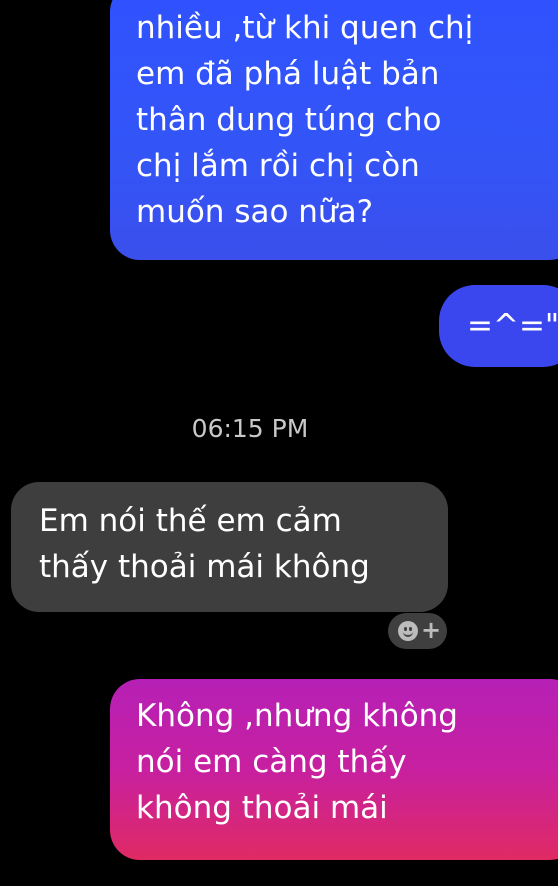 The image size is (558, 886). What do you see at coordinates (297, 716) in the screenshot?
I see `message-text-line: Không ,nhưng không` at bounding box center [297, 716].